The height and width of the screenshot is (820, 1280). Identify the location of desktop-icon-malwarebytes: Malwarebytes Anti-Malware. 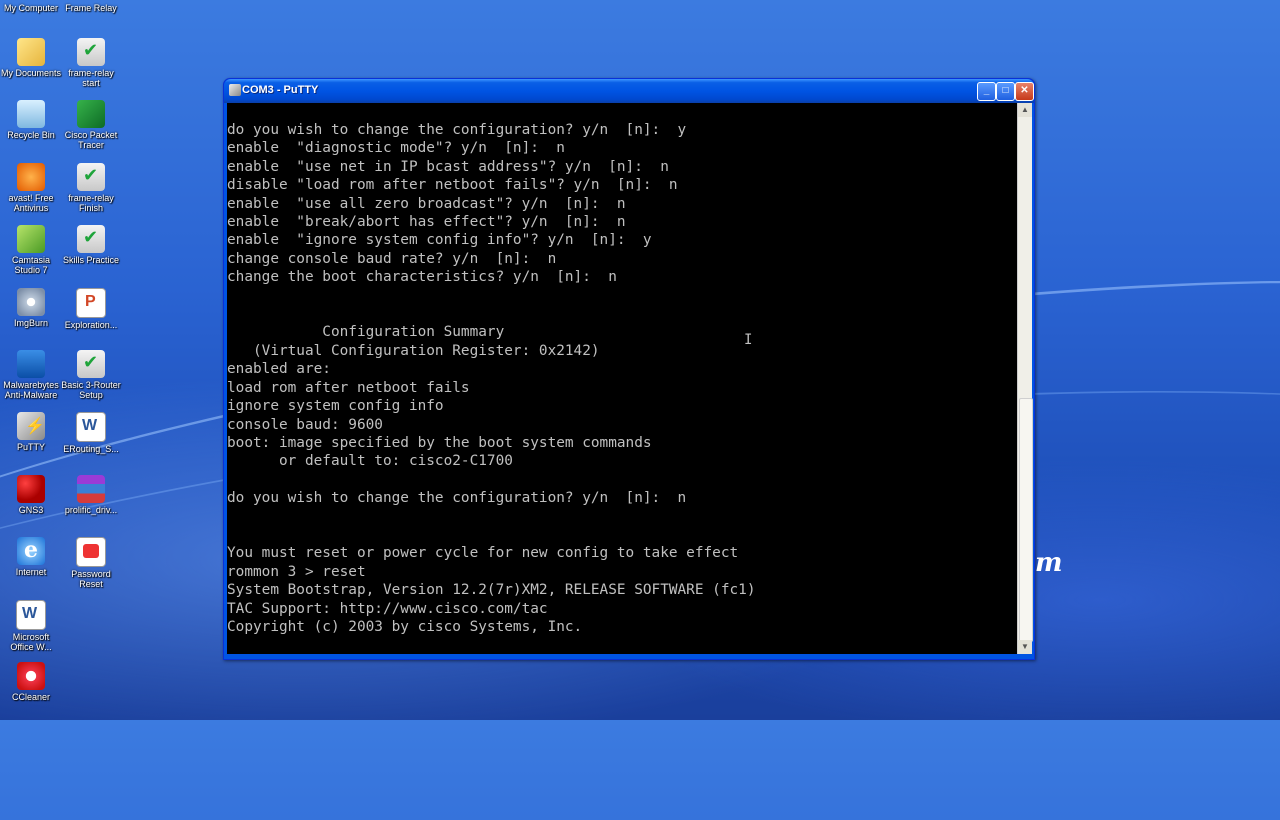
(31, 375).